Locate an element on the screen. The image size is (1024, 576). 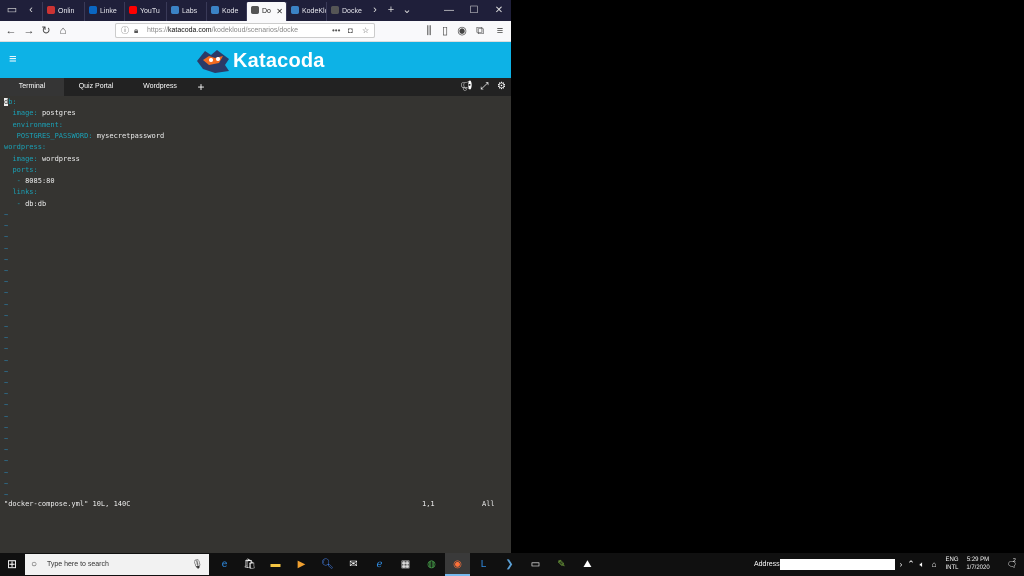
firefox-icon: ◉ is located at coordinates (457, 564).